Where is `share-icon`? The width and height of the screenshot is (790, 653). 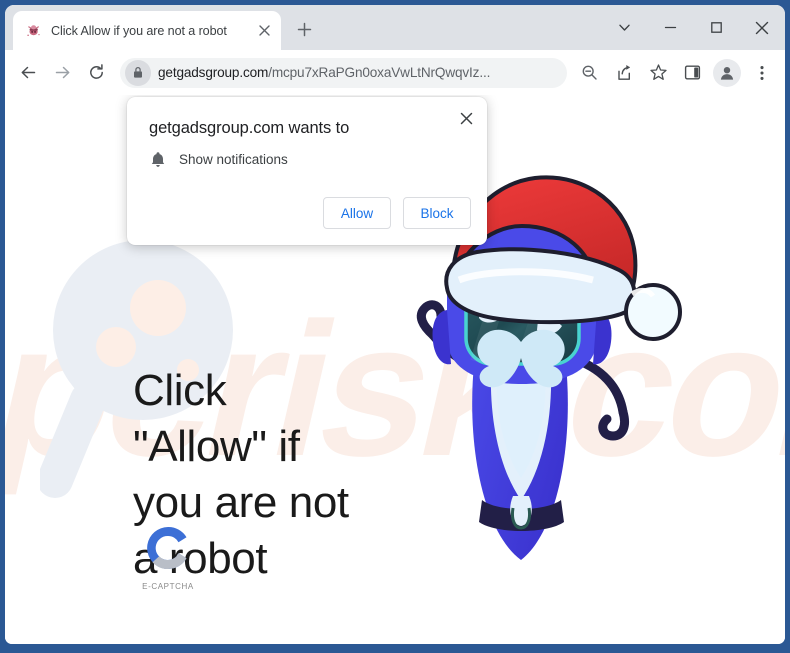
share-icon is located at coordinates (624, 73).